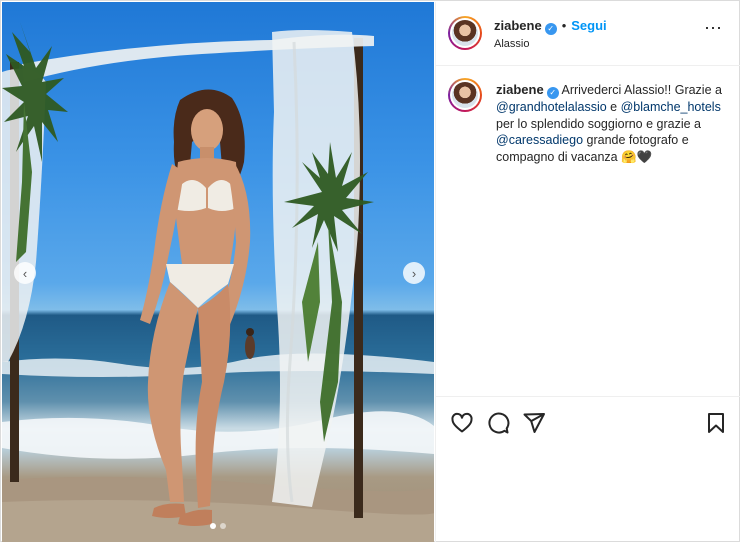  Describe the element at coordinates (551, 107) in the screenshot. I see `mention-link: @grandhotelalassio` at that location.